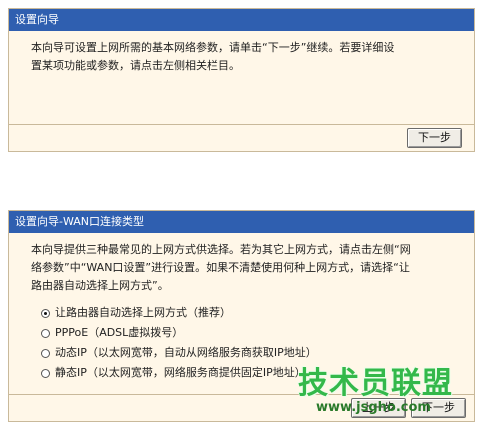 The height and width of the screenshot is (424, 491). Describe the element at coordinates (135, 65) in the screenshot. I see `description-line: 置某项功能或参数，请点击左侧相关栏目。` at that location.